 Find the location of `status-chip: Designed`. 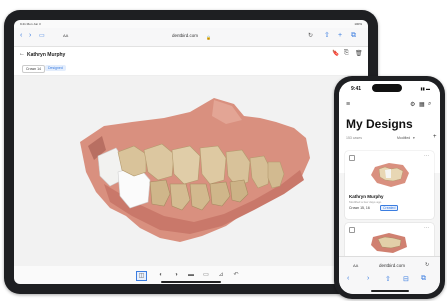

status-chip: Designed is located at coordinates (55, 68).